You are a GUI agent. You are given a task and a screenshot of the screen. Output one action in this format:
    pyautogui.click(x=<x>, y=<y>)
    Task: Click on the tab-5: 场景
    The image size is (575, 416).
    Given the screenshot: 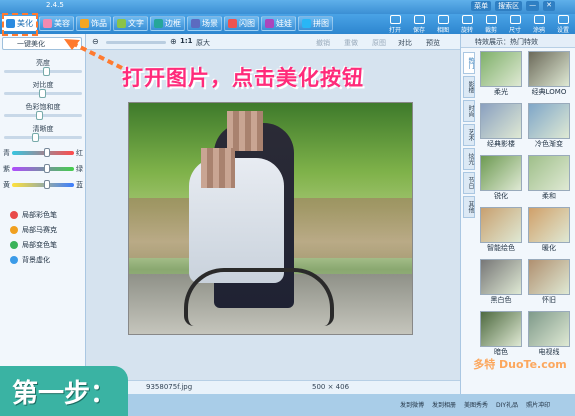 What is the action you would take?
    pyautogui.click(x=204, y=23)
    